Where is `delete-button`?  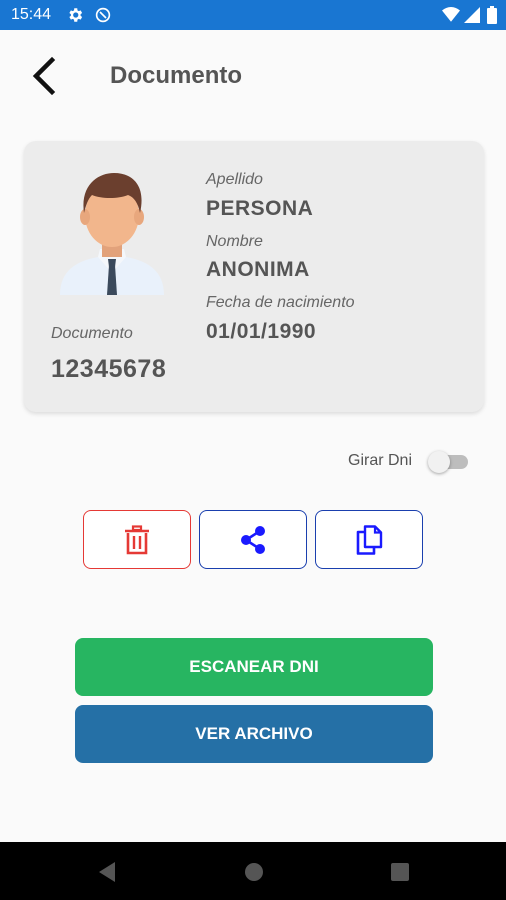 delete-button is located at coordinates (137, 539).